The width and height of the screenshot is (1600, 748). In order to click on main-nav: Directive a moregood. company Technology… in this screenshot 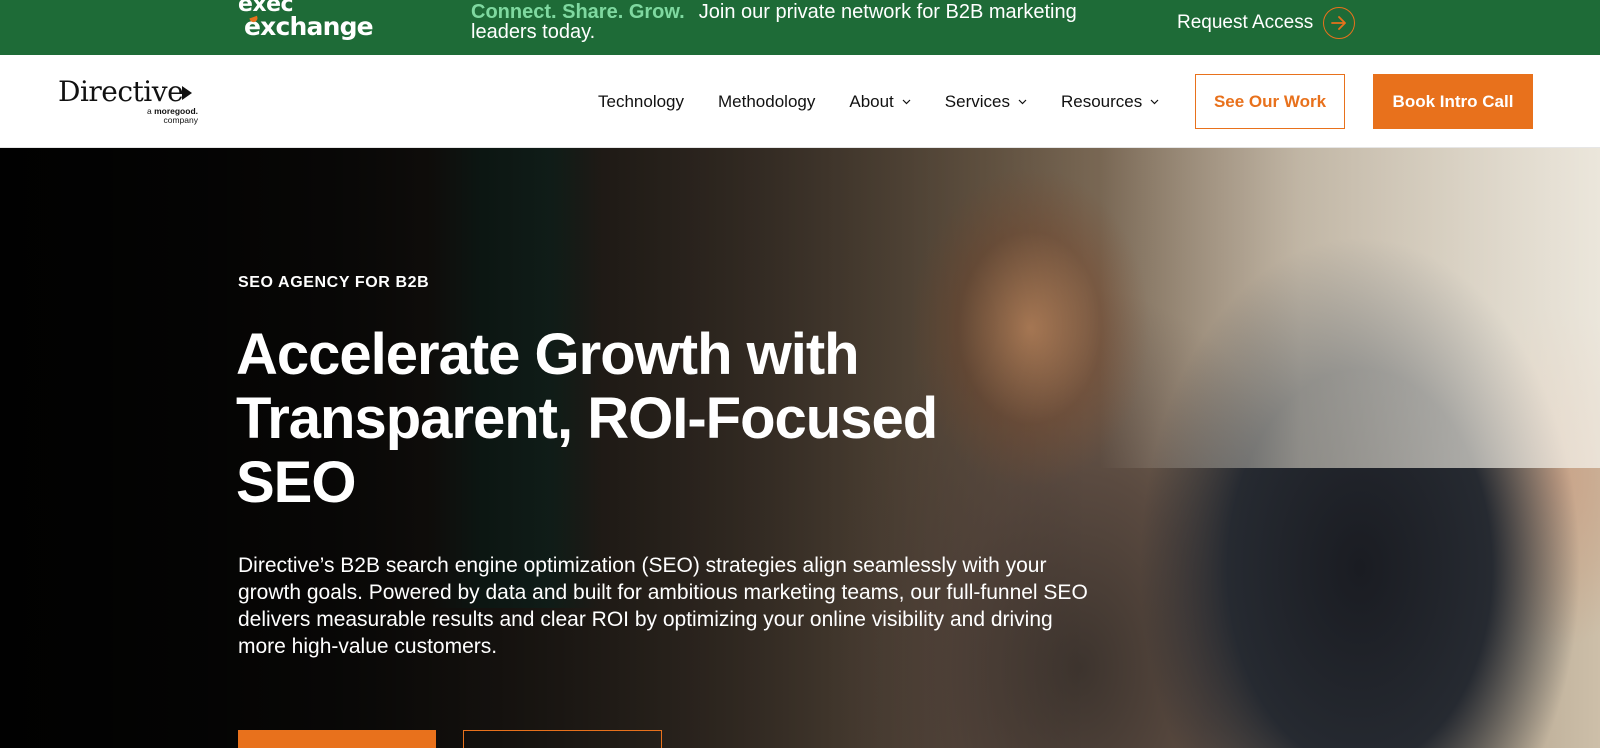, I will do `click(800, 101)`.